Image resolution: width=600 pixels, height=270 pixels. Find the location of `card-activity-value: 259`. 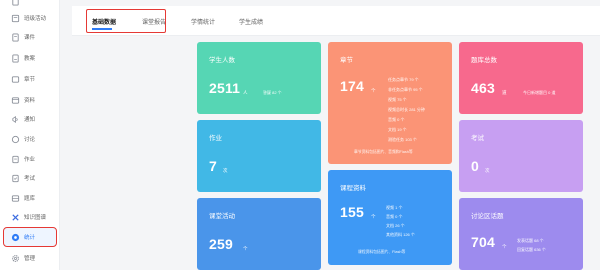

card-activity-value: 259 is located at coordinates (221, 244).